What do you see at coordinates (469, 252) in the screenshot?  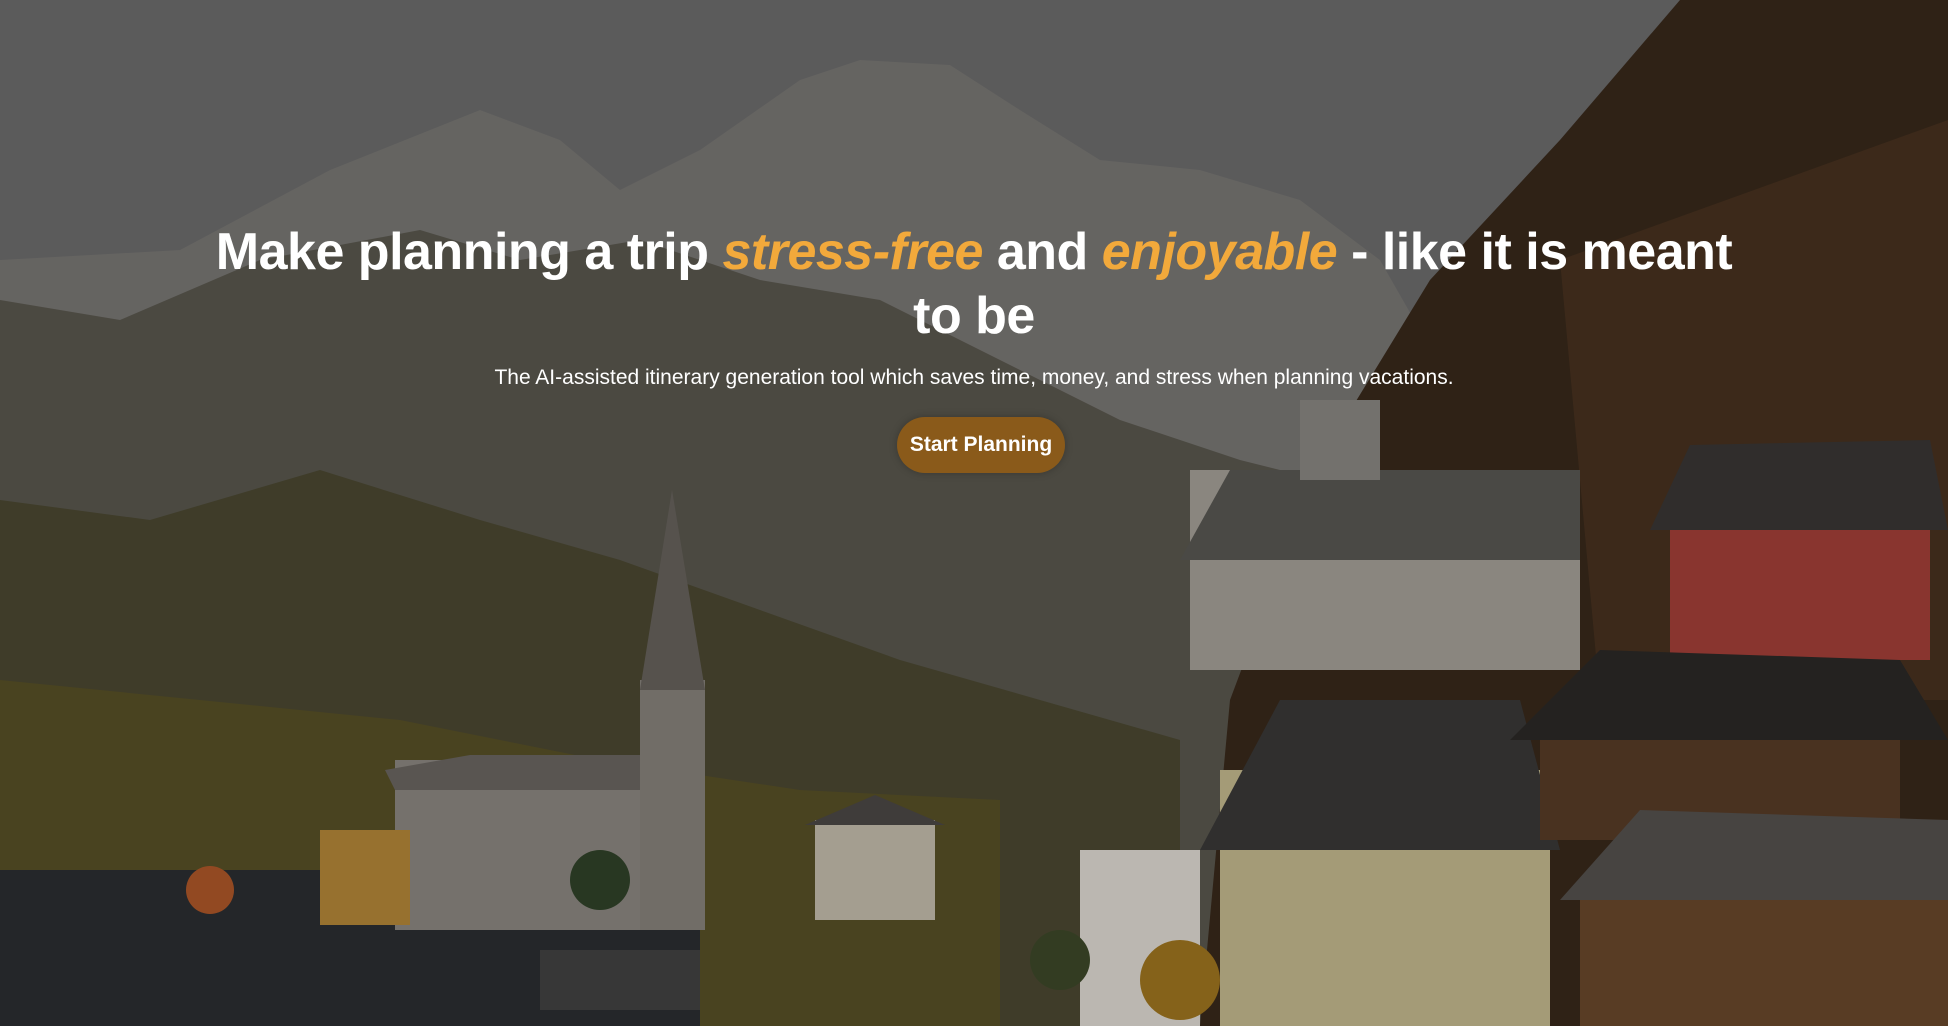 I see `headline-text-1: Make planning a trip` at bounding box center [469, 252].